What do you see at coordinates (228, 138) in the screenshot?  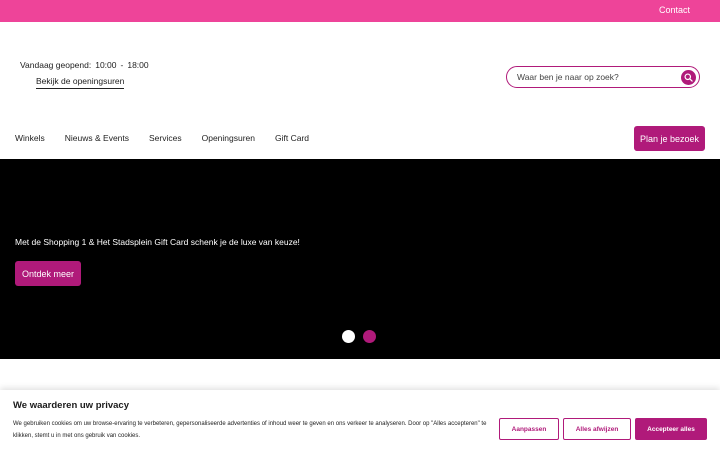 I see `nav-item-openingsuren: Openingsuren` at bounding box center [228, 138].